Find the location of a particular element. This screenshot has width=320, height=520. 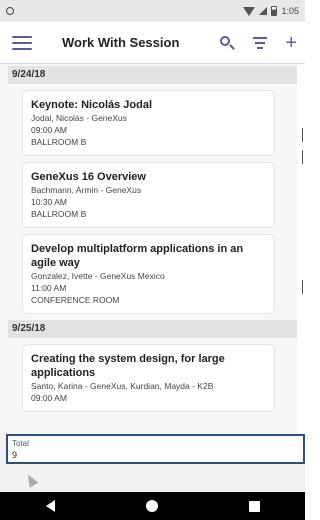

recent-apps-icon is located at coordinates (254, 506).